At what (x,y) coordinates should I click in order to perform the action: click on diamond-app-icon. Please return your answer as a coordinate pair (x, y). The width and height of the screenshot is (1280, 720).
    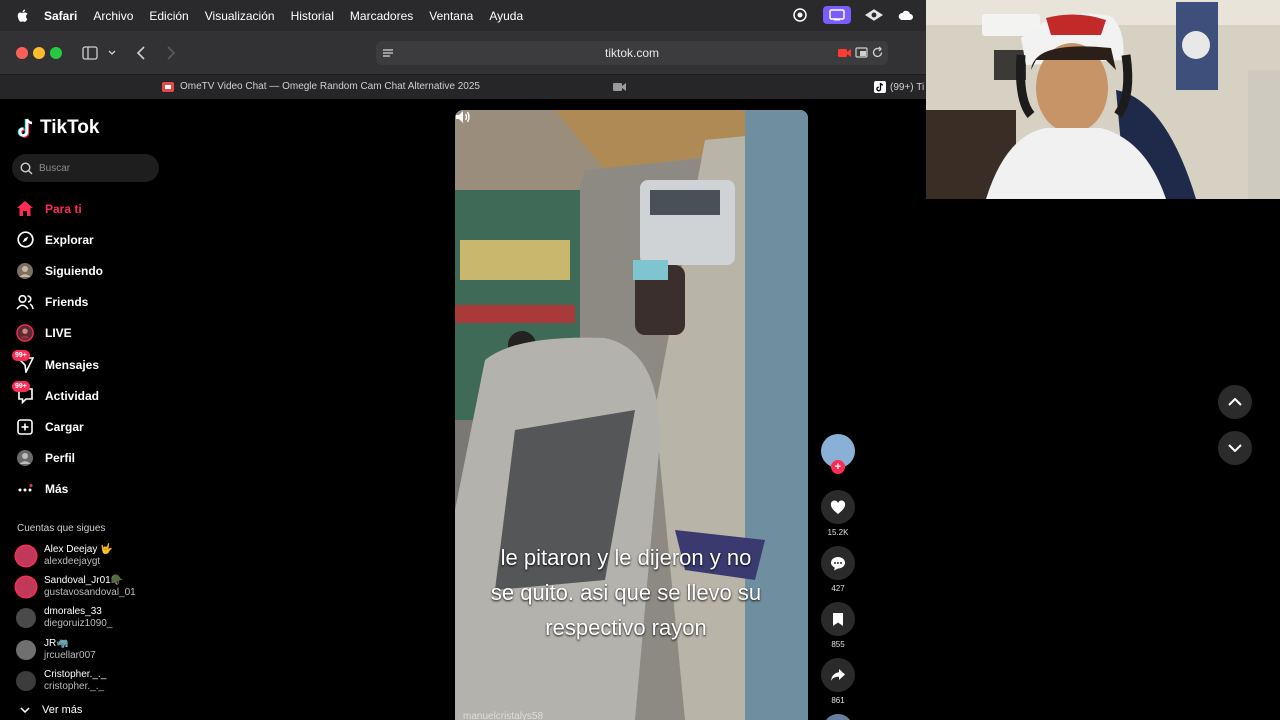
    Looking at the image, I should click on (874, 15).